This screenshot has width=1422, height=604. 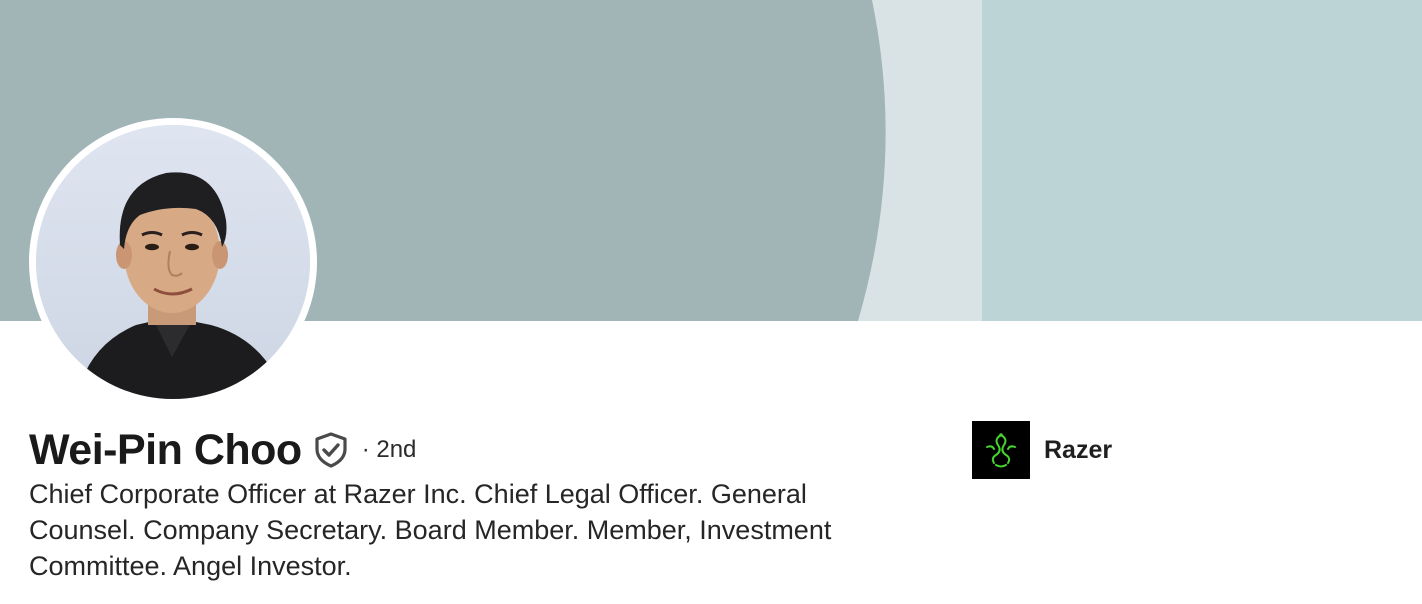 I want to click on current-company-link: Razer, so click(x=1042, y=450).